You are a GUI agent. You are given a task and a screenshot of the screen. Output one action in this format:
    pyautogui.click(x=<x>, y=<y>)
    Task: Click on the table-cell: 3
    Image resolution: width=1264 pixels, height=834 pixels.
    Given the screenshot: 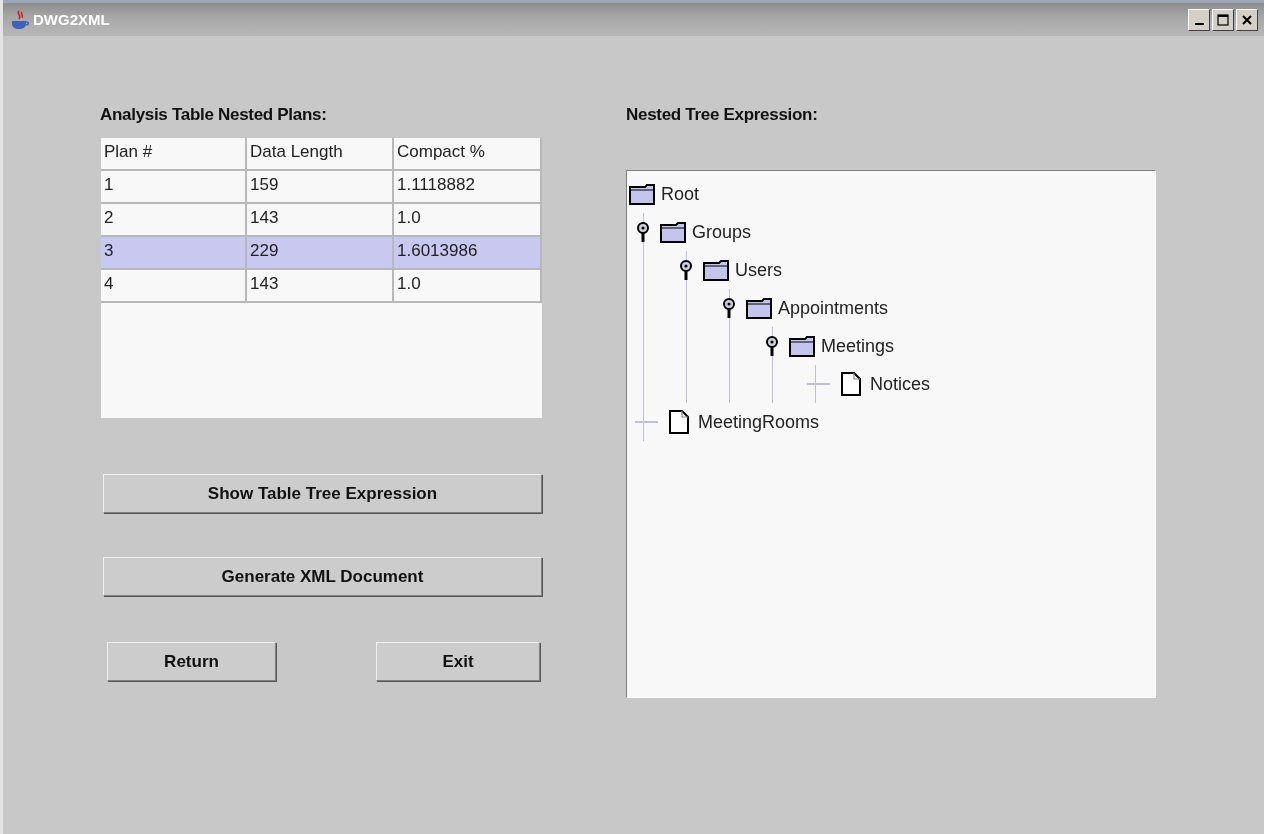 What is the action you would take?
    pyautogui.click(x=174, y=253)
    